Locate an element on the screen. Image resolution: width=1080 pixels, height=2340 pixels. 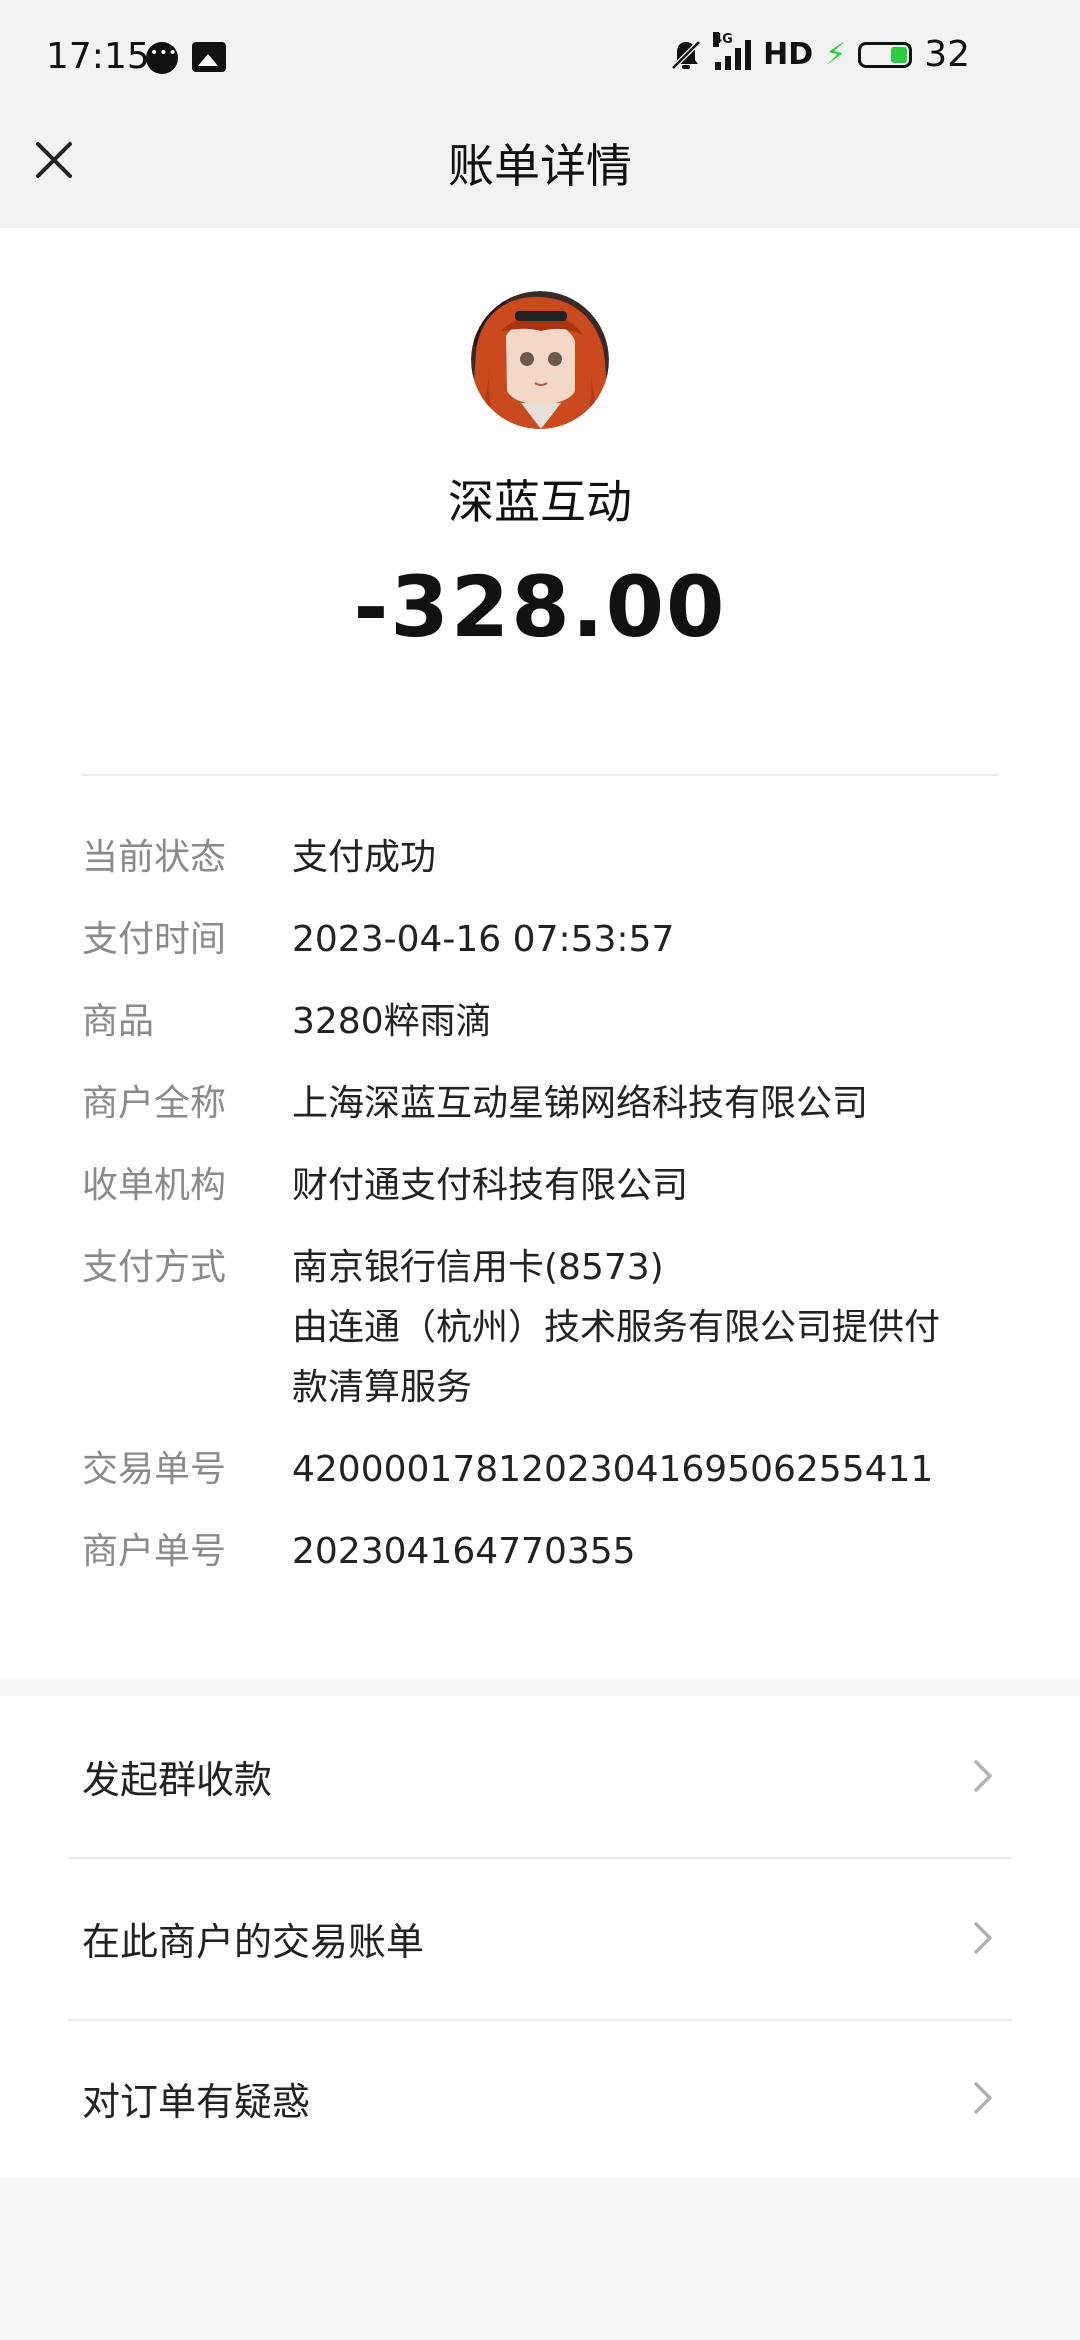
group-collect-item: 发起群收款 is located at coordinates (540, 1776).